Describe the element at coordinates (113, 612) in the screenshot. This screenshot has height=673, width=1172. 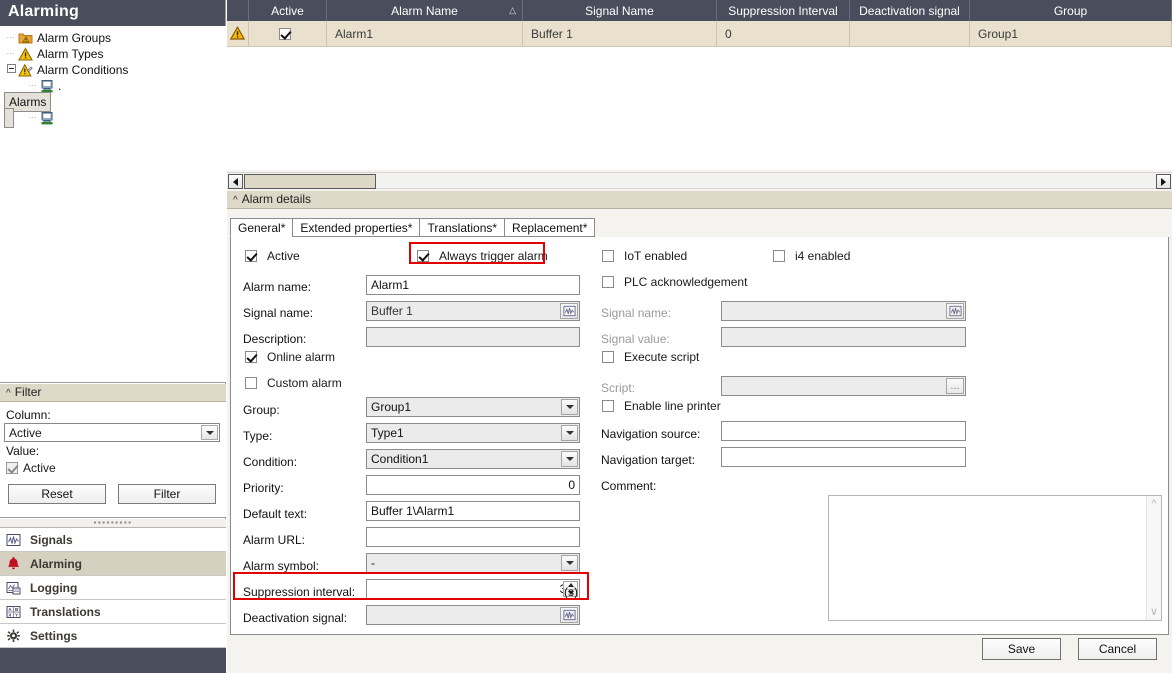
I see `sidebar-item-translations: ABXY Translations` at that location.